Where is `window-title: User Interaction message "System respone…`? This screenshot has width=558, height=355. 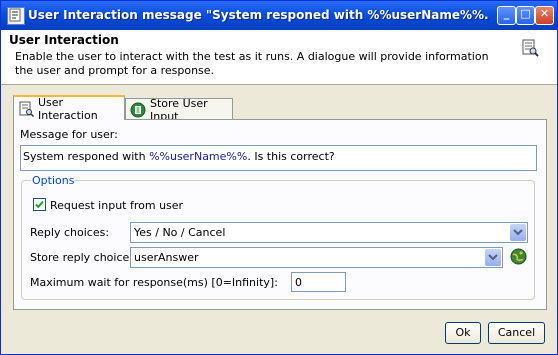 window-title: User Interaction message "System respone… is located at coordinates (259, 15).